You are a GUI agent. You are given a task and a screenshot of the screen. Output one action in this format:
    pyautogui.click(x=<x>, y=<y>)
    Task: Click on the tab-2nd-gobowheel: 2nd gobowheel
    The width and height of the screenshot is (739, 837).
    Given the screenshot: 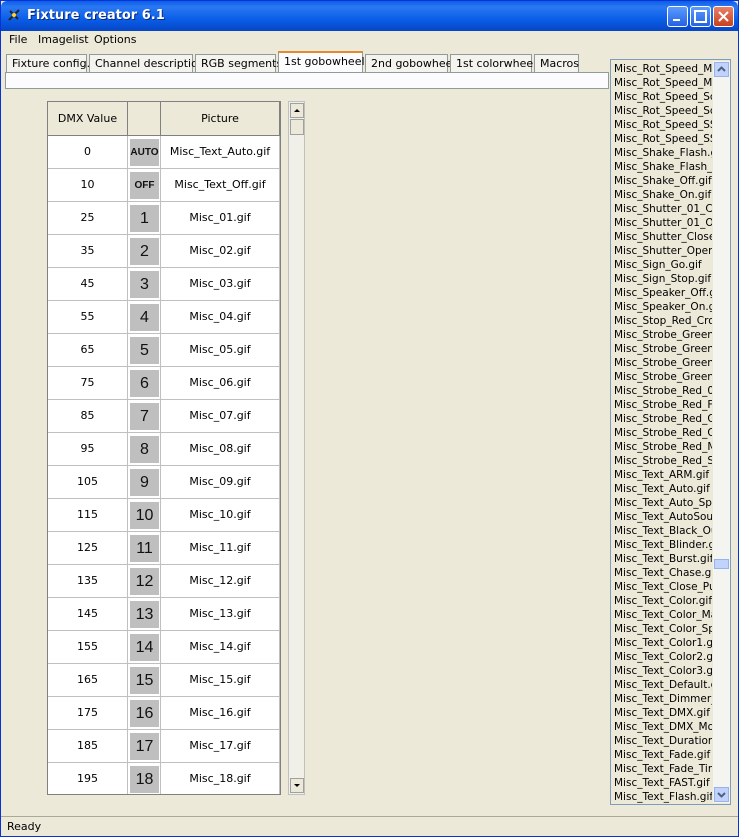 What is the action you would take?
    pyautogui.click(x=410, y=63)
    